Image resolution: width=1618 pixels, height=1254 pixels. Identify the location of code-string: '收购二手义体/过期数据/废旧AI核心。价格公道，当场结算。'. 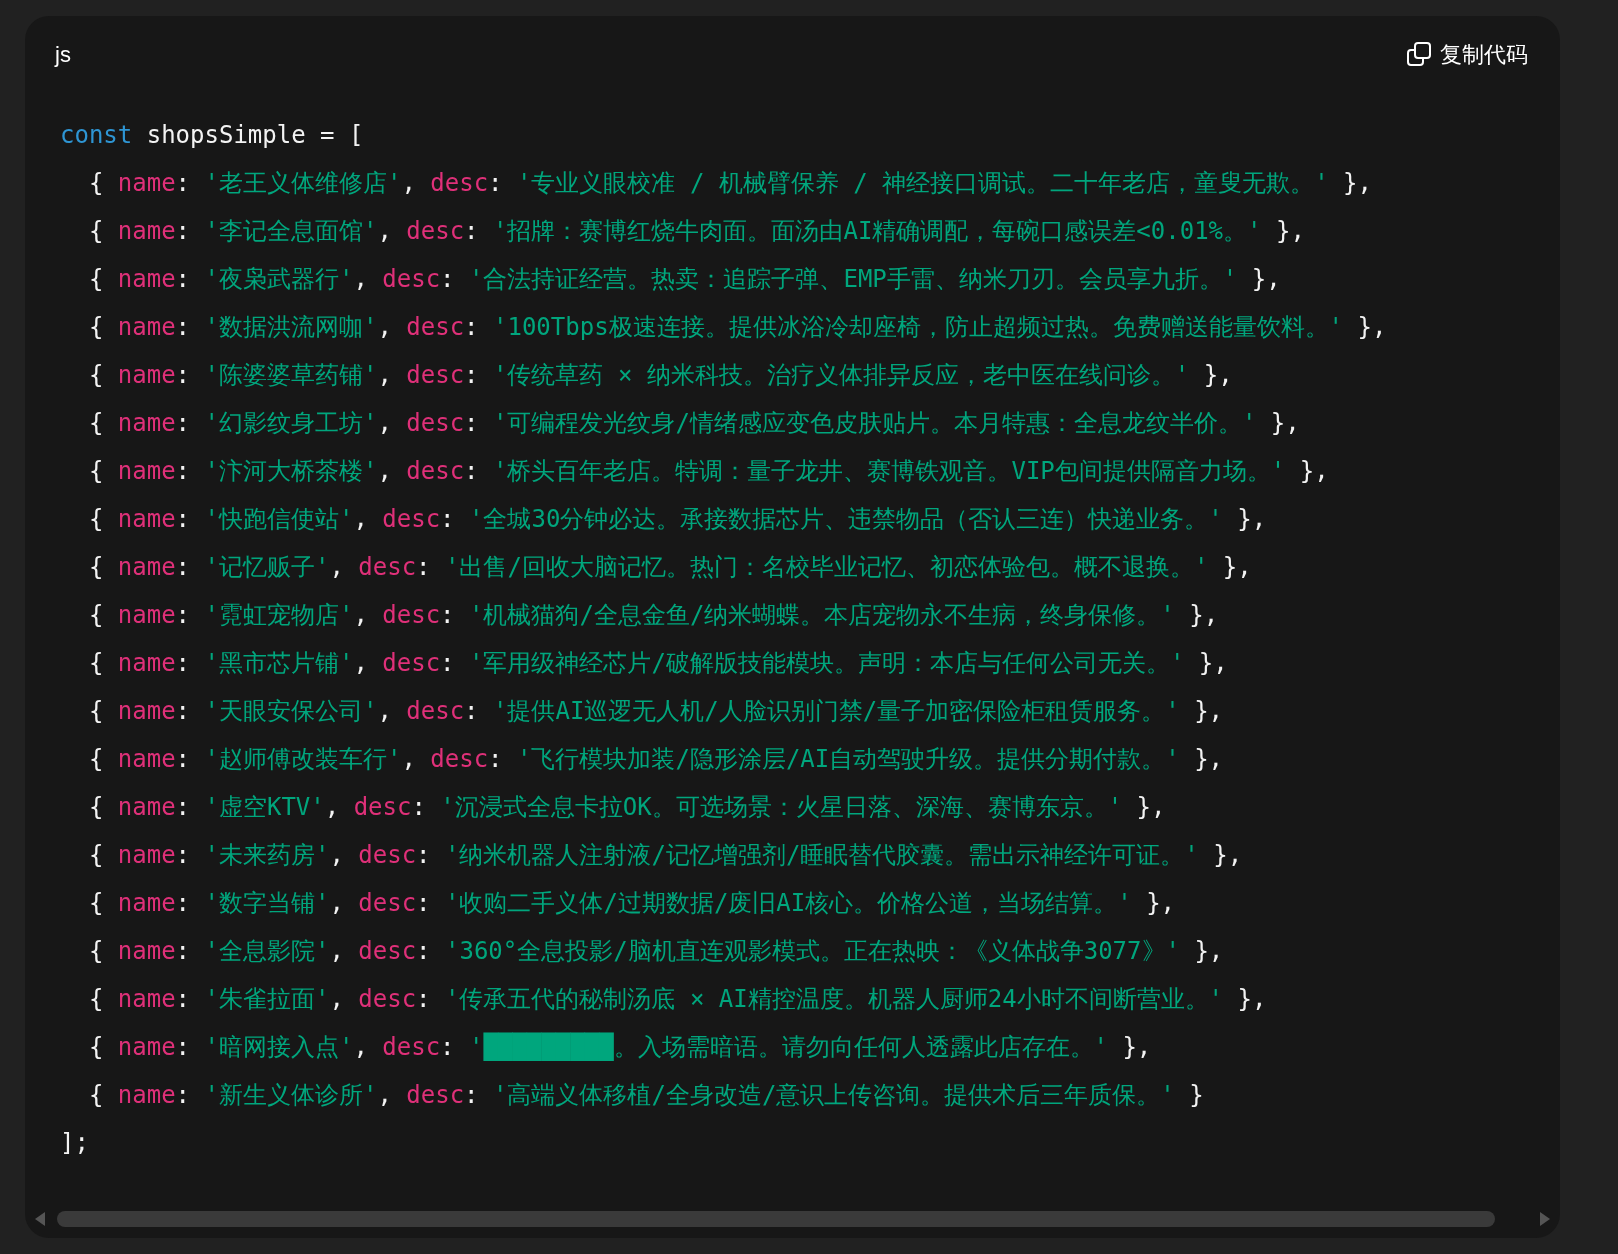
(788, 903).